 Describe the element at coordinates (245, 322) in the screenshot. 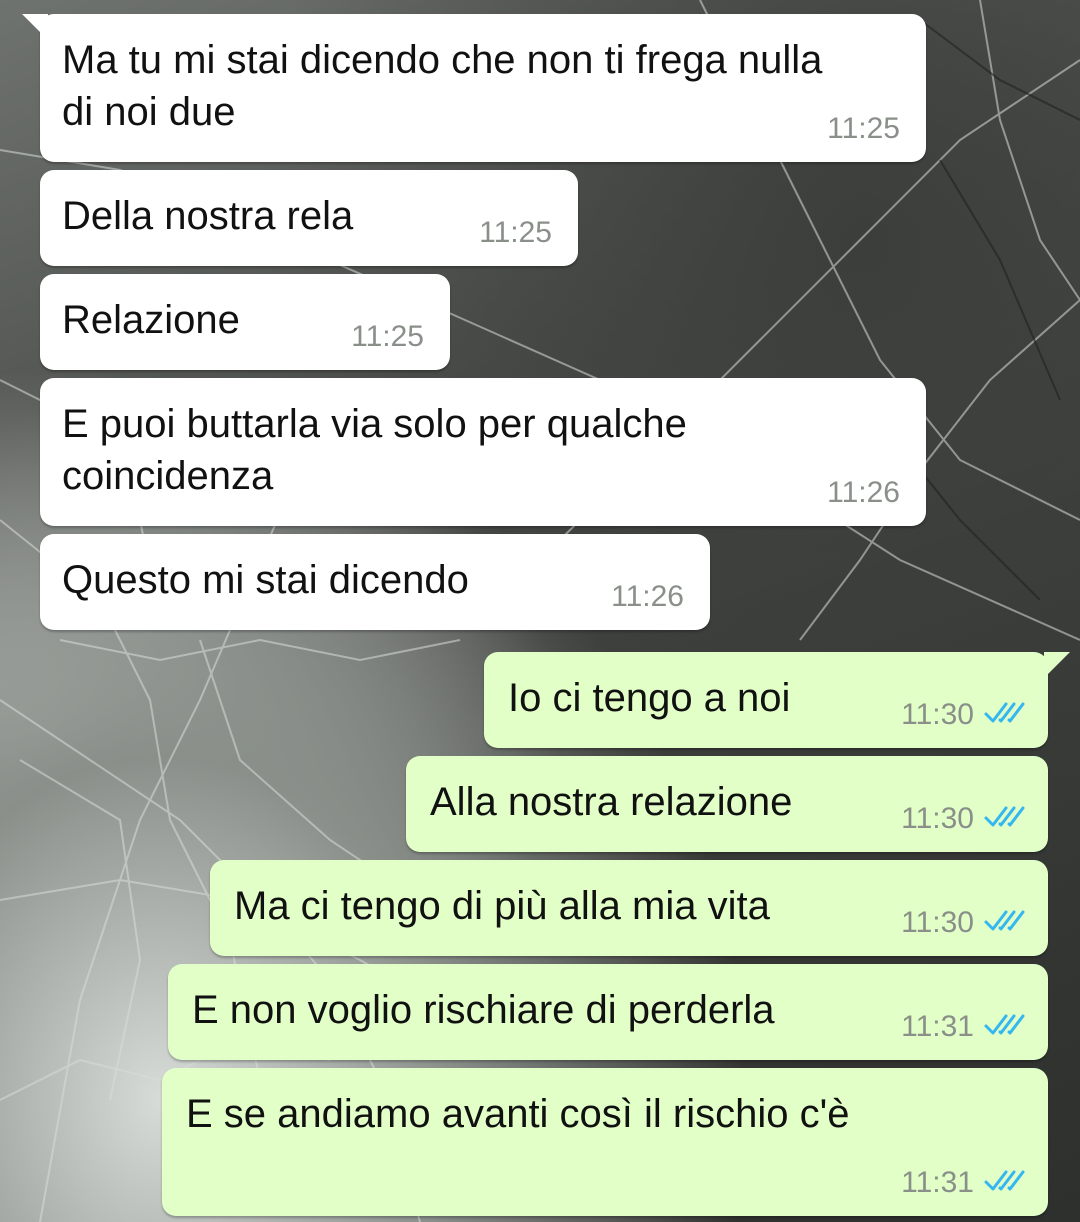

I see `message-bubble-incoming: Relazione 11:25` at that location.